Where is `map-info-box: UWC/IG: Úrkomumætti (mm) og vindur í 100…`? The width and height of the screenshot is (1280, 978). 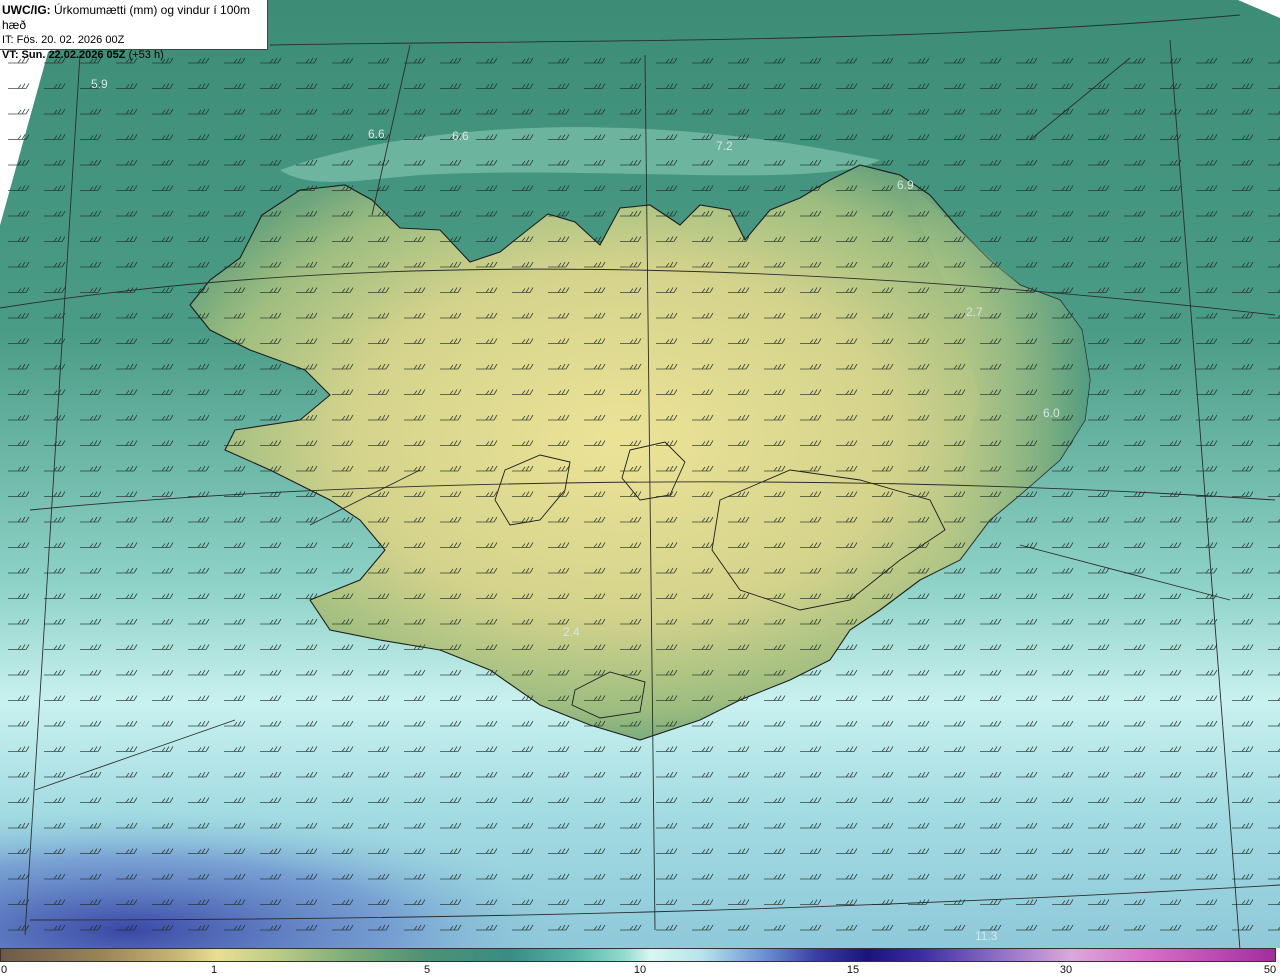
map-info-box: UWC/IG: Úrkomumætti (mm) og vindur í 100… is located at coordinates (134, 30).